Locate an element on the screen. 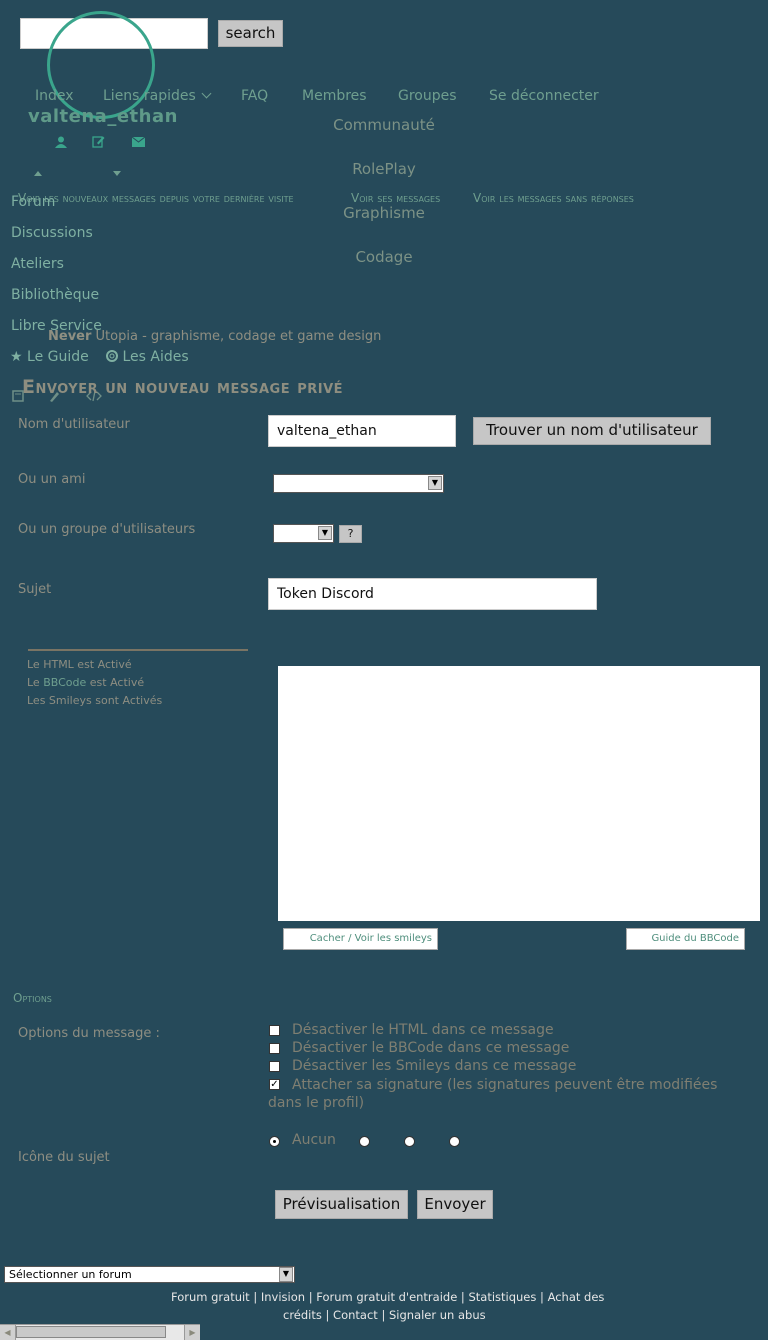  scrollbar-thumb is located at coordinates (91, 1332).